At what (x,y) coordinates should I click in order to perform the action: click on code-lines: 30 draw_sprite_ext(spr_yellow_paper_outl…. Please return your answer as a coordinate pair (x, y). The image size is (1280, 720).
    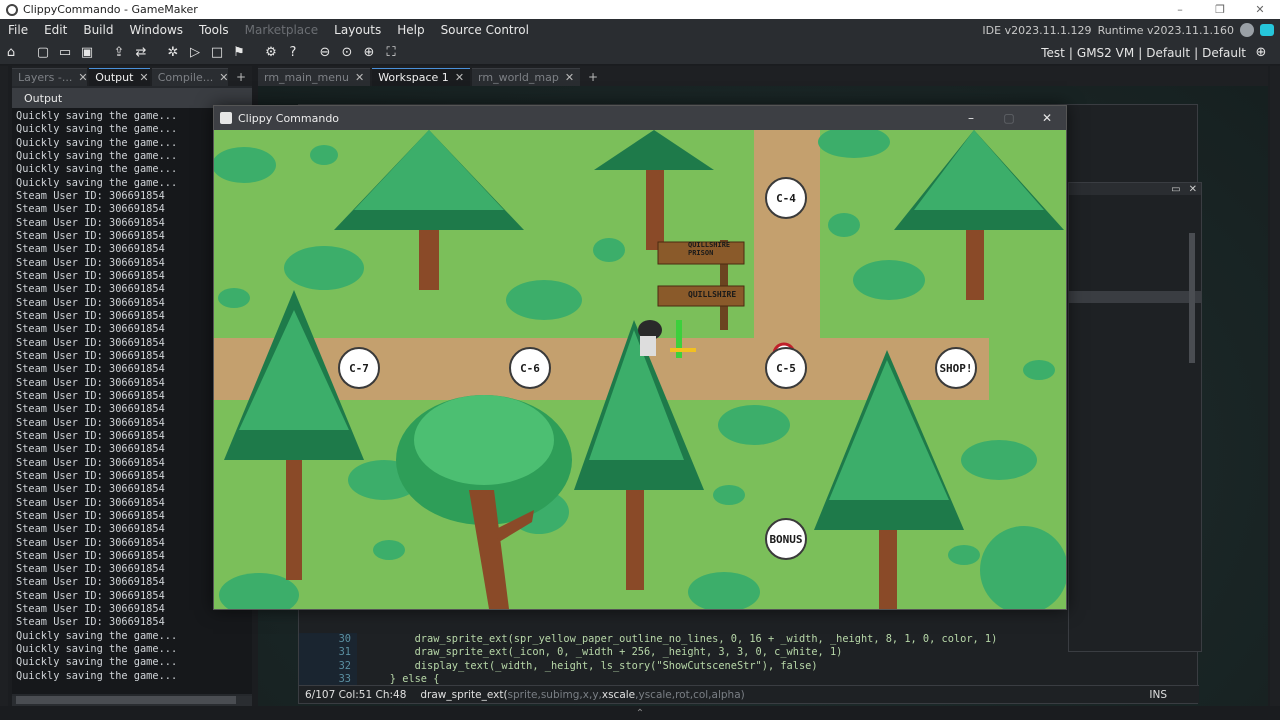
    Looking at the image, I should click on (749, 660).